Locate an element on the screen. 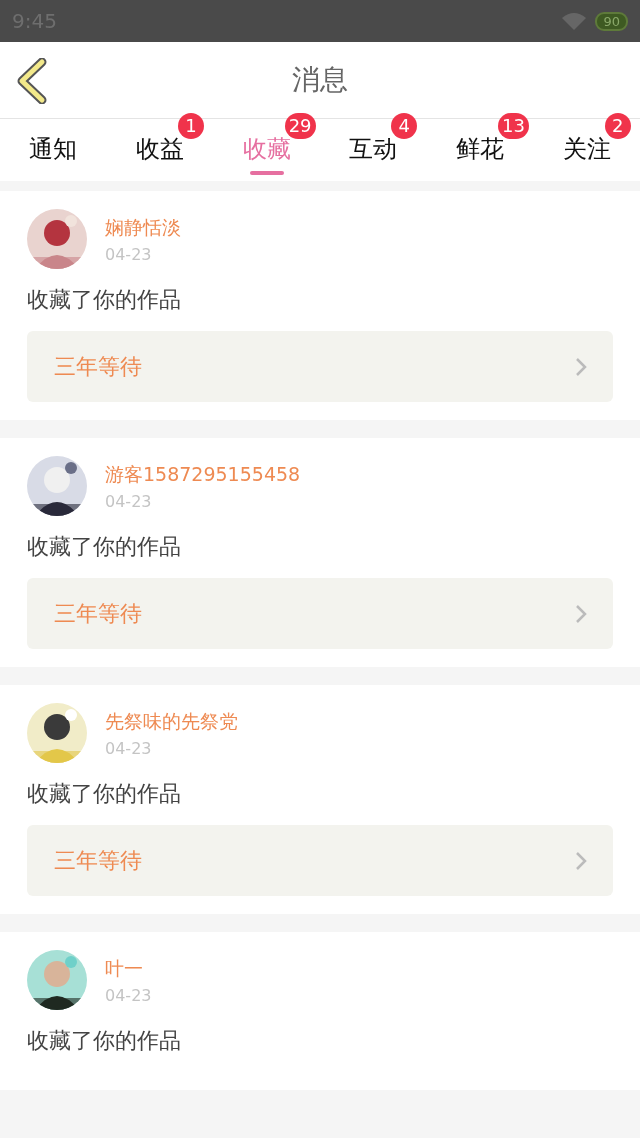 The height and width of the screenshot is (1138, 640). count-badge: 13 is located at coordinates (513, 126).